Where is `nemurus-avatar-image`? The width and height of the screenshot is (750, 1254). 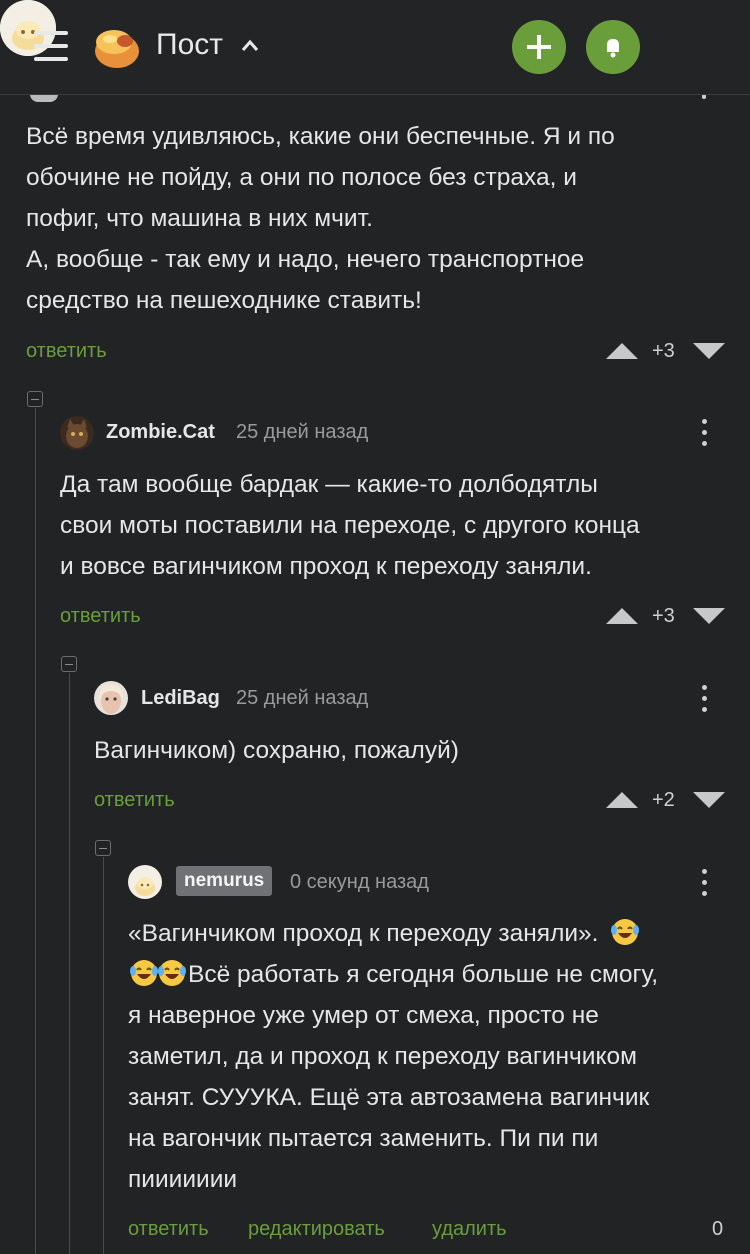 nemurus-avatar-image is located at coordinates (145, 882).